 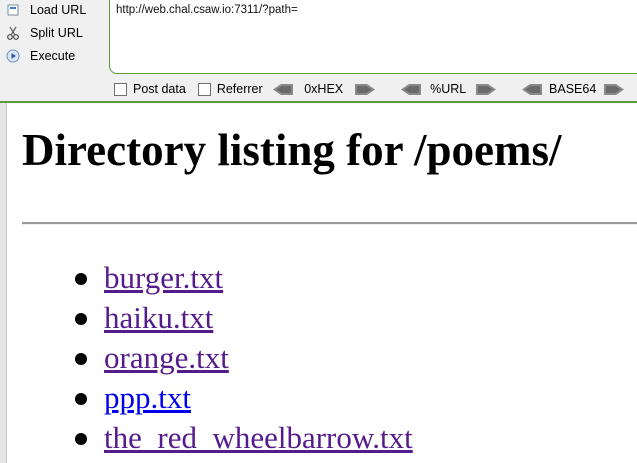 What do you see at coordinates (258, 437) in the screenshot?
I see `file-link: the_red_wheelbarrow.txt` at bounding box center [258, 437].